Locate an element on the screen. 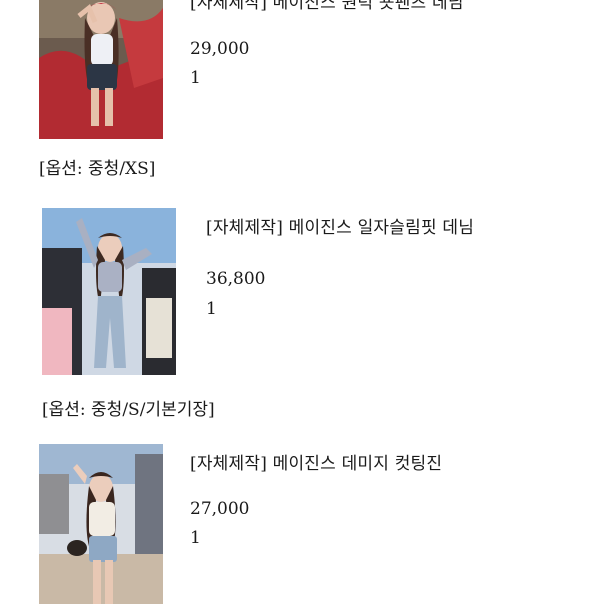  product-option: [옵션: 중청/XS] is located at coordinates (97, 169).